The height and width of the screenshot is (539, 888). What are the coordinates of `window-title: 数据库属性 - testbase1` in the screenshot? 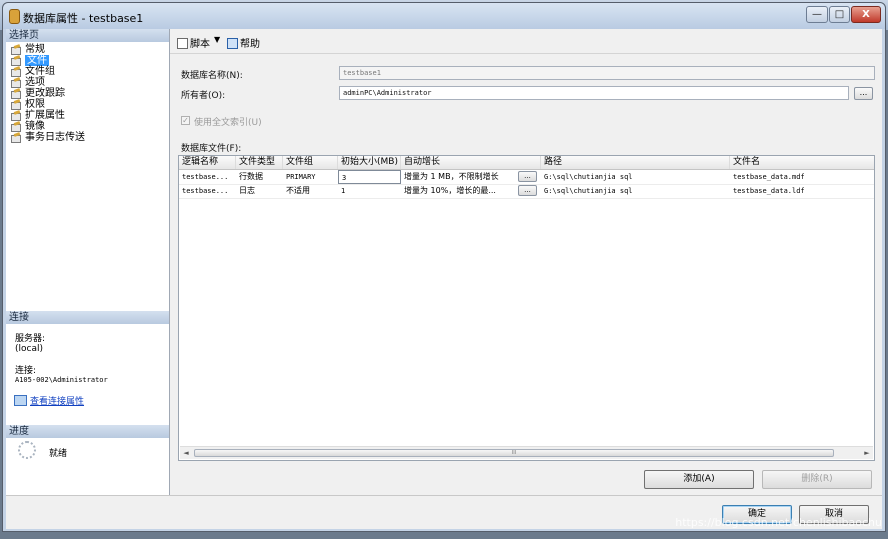 It's located at (83, 18).